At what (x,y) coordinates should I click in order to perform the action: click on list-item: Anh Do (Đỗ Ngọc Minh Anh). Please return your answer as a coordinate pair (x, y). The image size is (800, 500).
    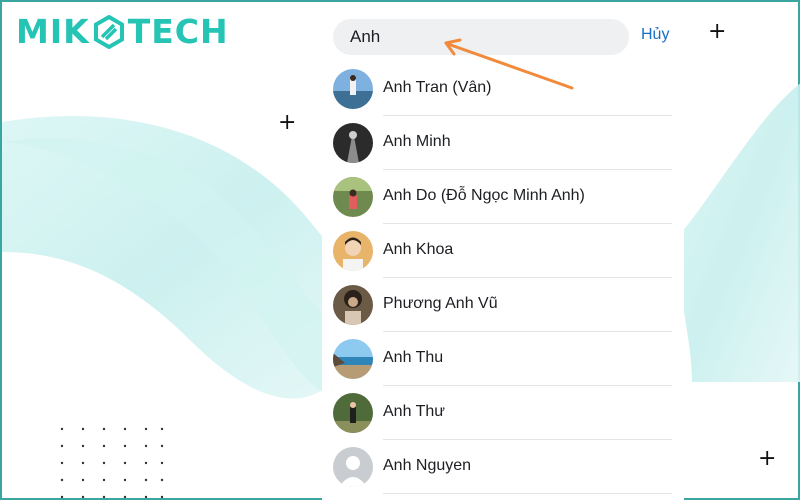
    Looking at the image, I should click on (503, 197).